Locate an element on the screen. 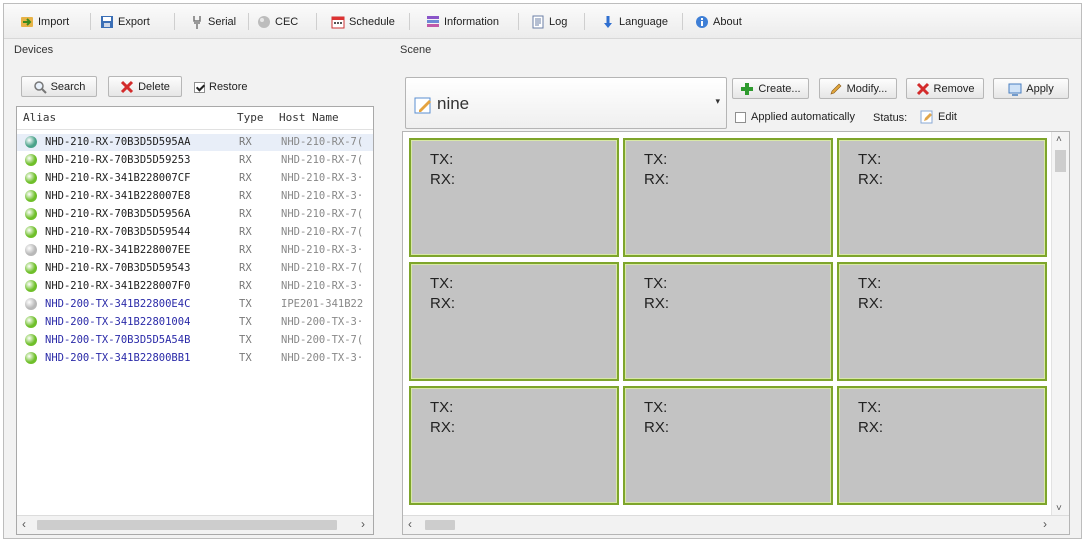 Image resolution: width=1085 pixels, height=542 pixels. table-row: NHD-210-RX-341B228007EE RX NHD-210-RX-3· is located at coordinates (195, 250).